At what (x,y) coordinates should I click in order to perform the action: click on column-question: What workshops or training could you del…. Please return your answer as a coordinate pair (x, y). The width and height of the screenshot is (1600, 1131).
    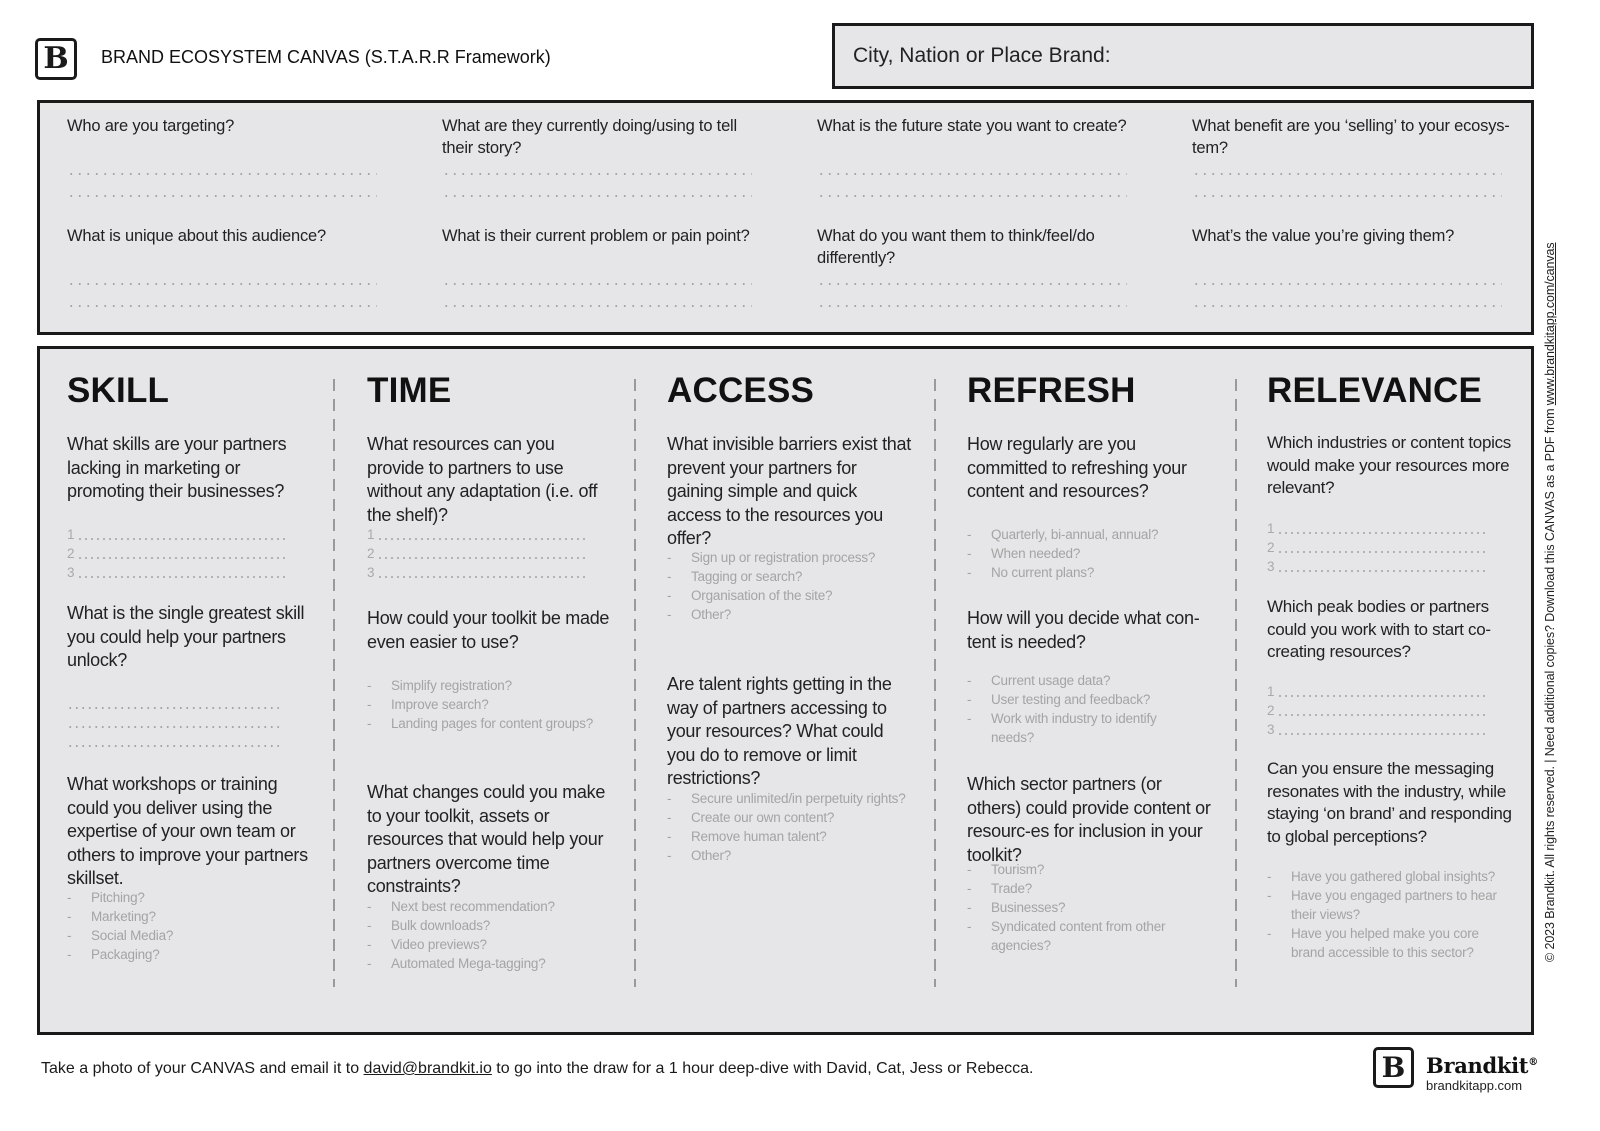
    Looking at the image, I should click on (187, 831).